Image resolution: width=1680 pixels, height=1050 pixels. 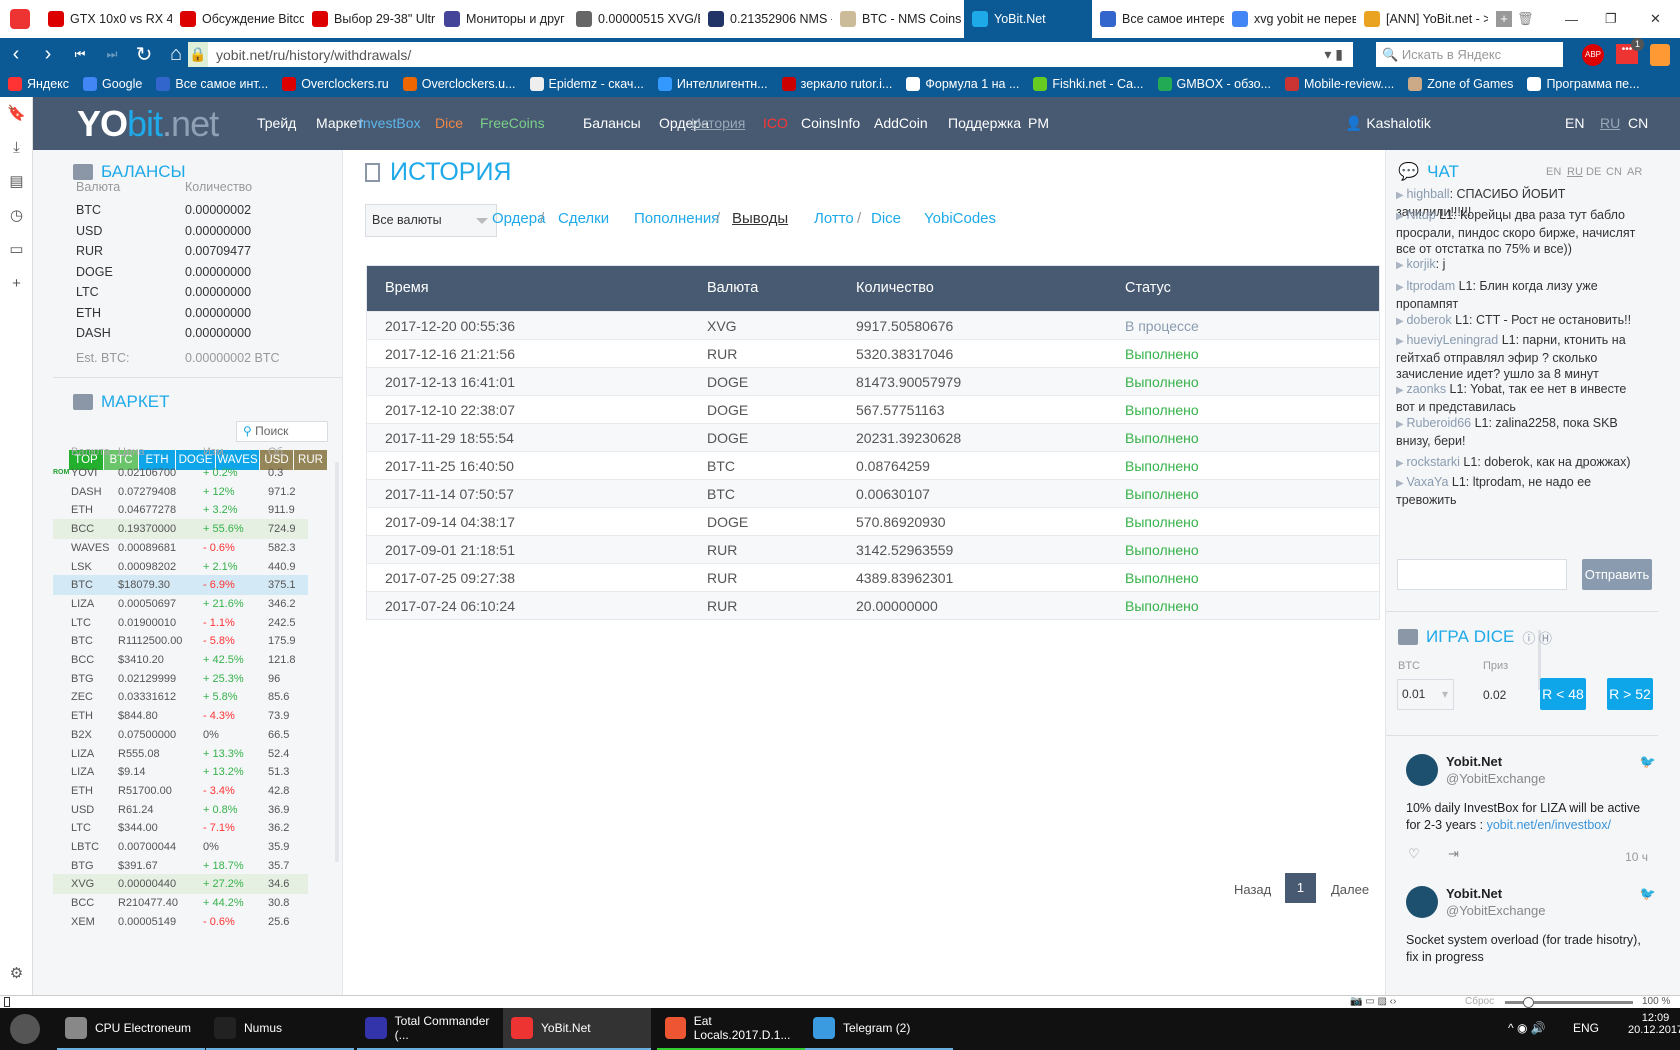 What do you see at coordinates (16, 974) in the screenshot?
I see `settings-icon: ⚙` at bounding box center [16, 974].